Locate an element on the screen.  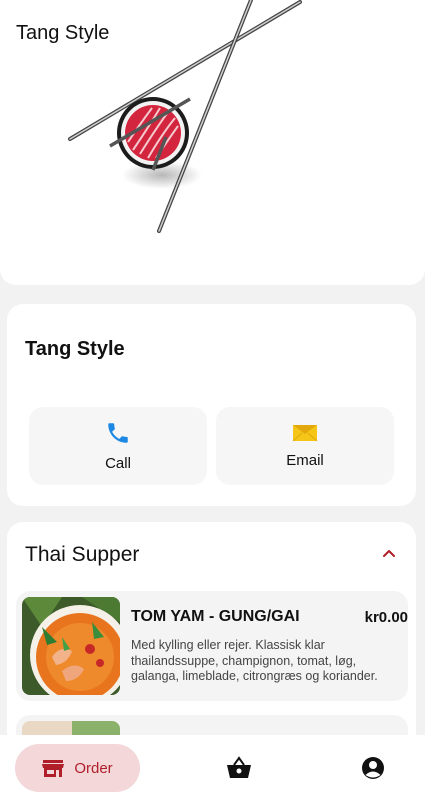
email-button: Email is located at coordinates (305, 446).